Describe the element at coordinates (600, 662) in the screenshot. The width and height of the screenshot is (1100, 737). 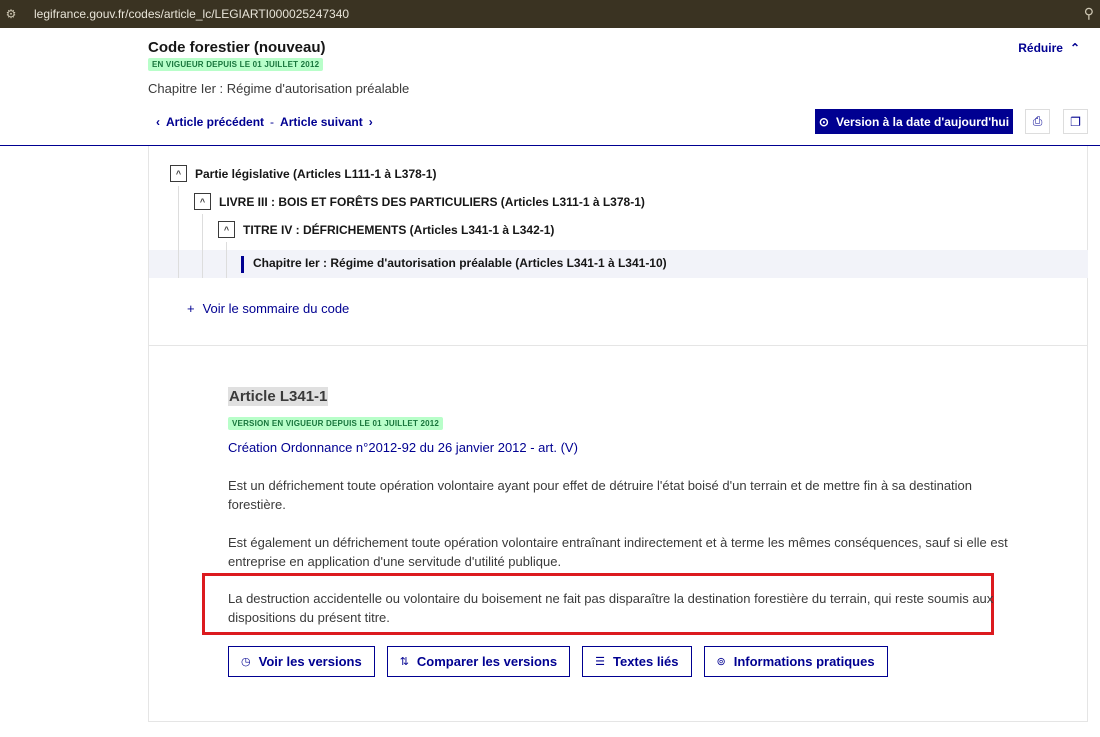
I see `list-icon: ☰` at that location.